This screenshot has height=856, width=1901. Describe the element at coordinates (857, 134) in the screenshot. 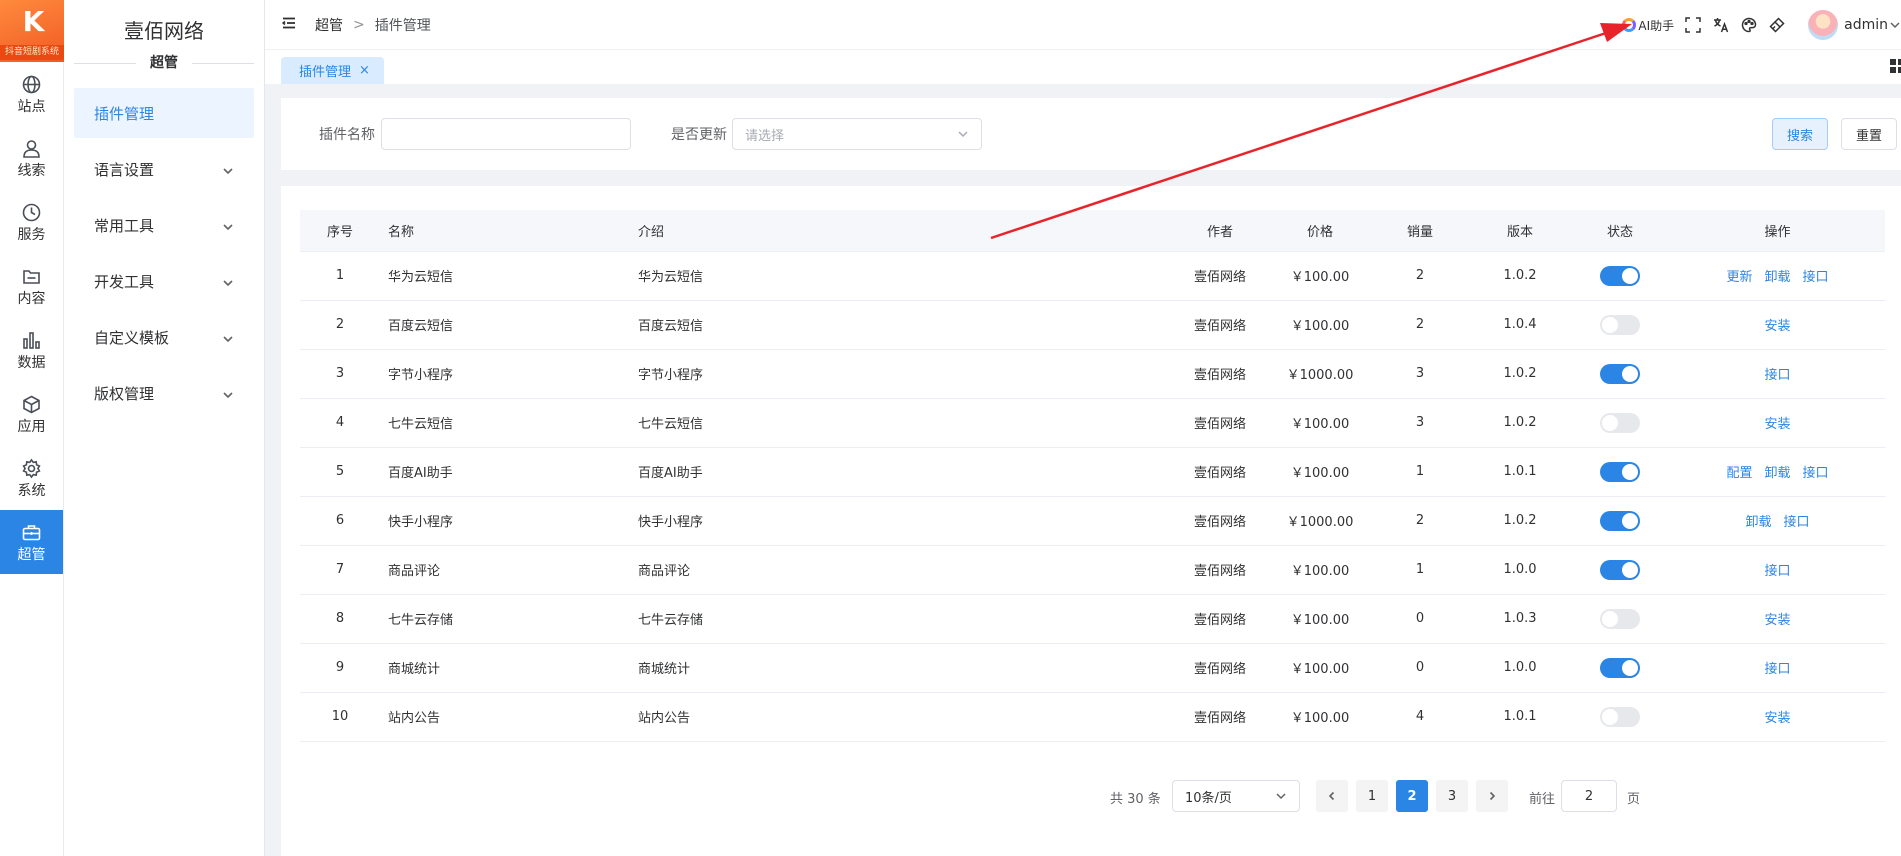

I see `update-status-select: 请选择` at that location.